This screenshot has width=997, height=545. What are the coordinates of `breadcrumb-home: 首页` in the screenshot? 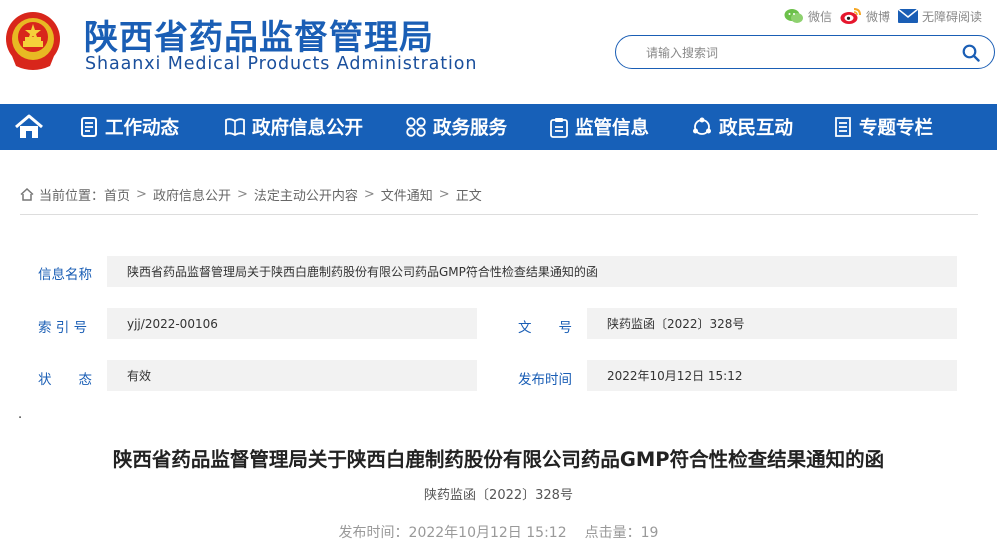 It's located at (117, 194).